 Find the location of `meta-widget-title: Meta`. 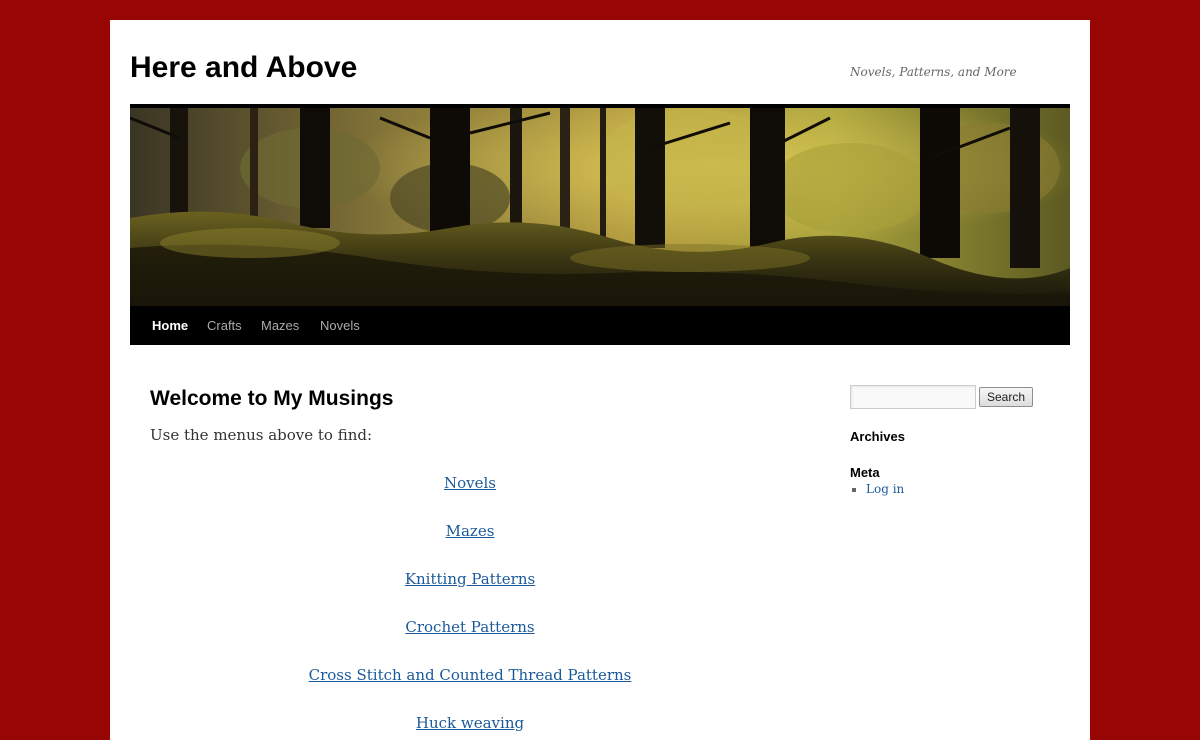

meta-widget-title: Meta is located at coordinates (865, 472).